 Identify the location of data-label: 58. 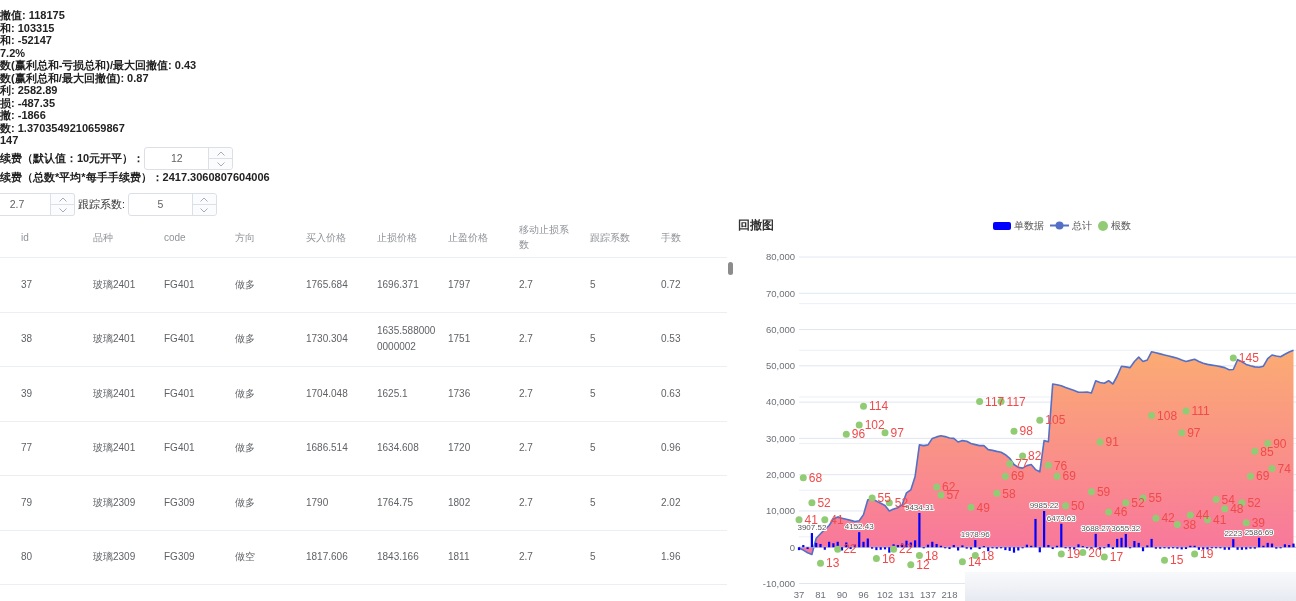
(1009, 493).